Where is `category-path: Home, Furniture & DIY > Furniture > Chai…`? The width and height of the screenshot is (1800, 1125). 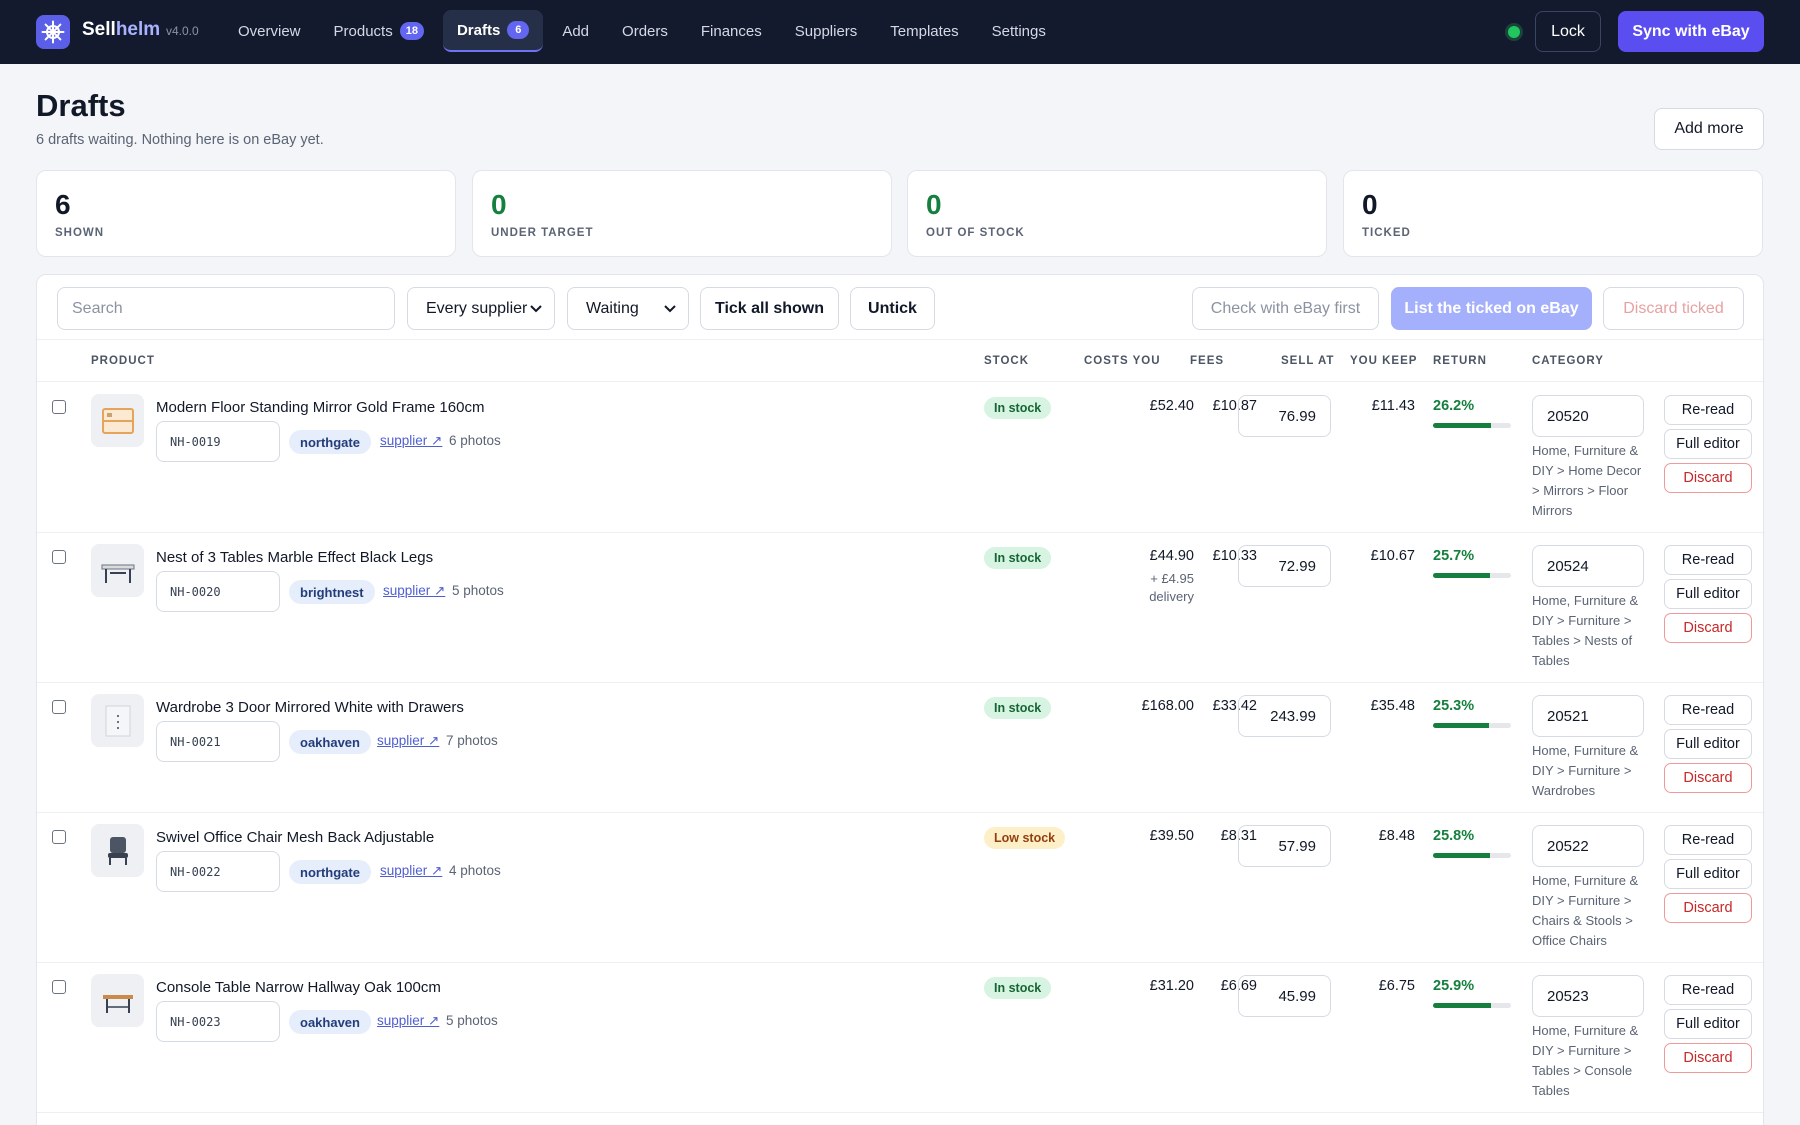
category-path: Home, Furniture & DIY > Furniture > Chai… is located at coordinates (1585, 910).